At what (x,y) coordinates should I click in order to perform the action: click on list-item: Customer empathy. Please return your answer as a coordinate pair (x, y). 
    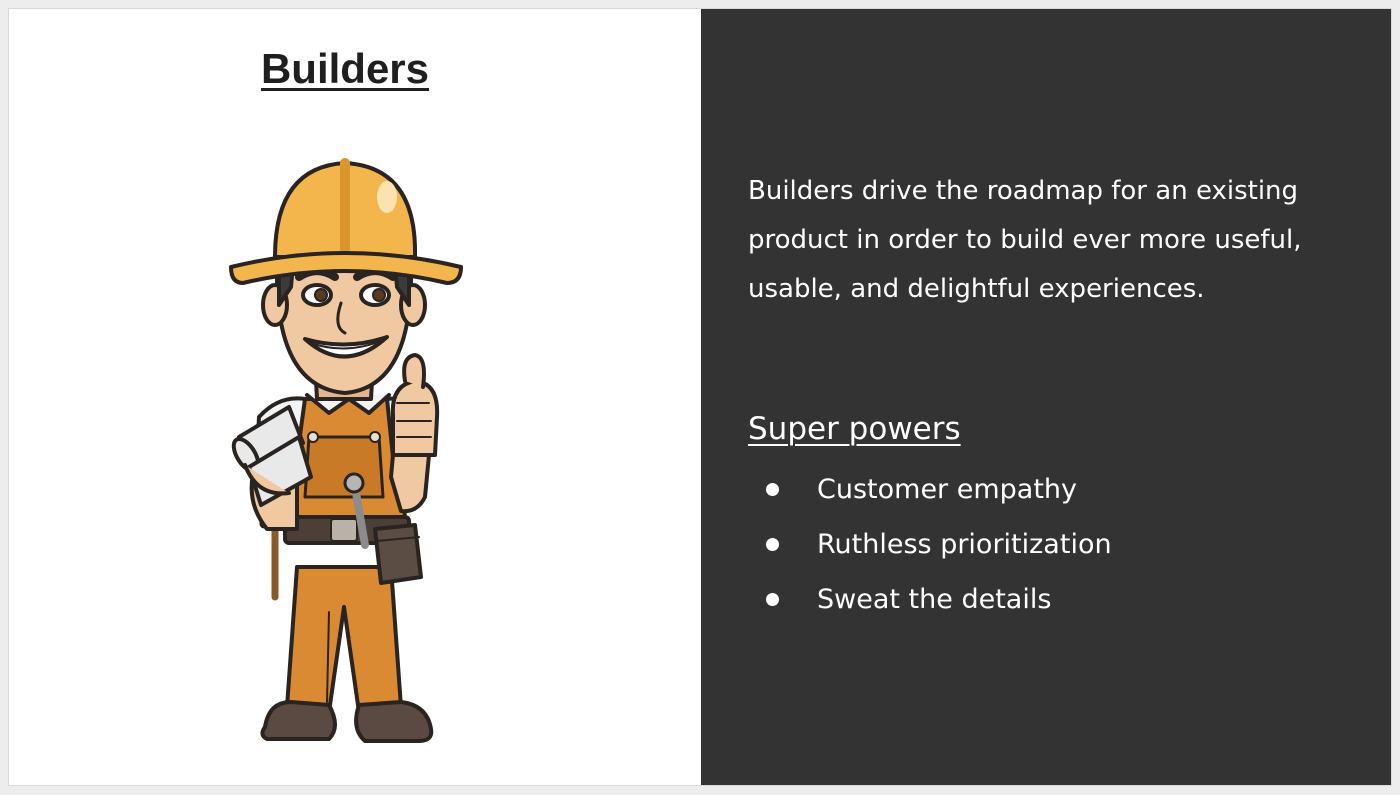
    Looking at the image, I should click on (930, 494).